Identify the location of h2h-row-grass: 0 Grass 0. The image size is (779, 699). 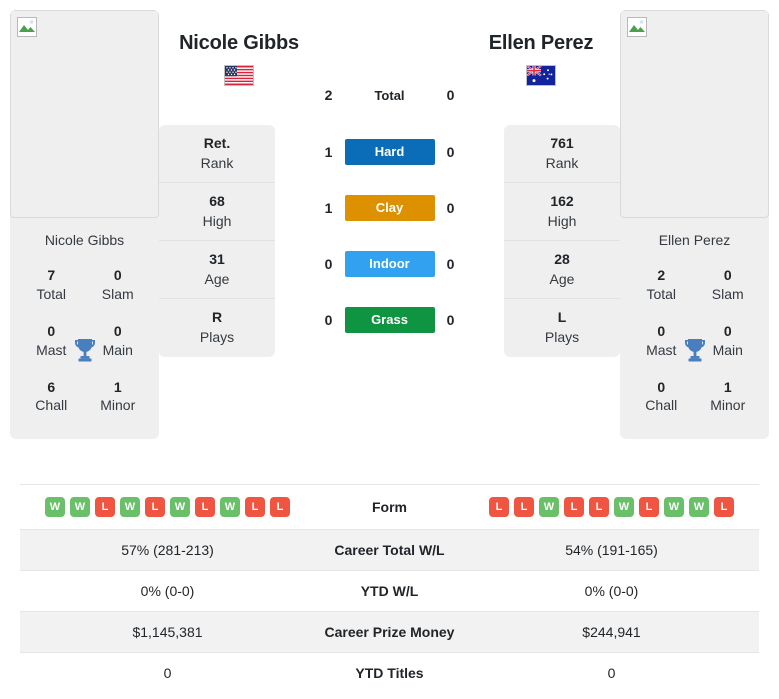
(390, 320).